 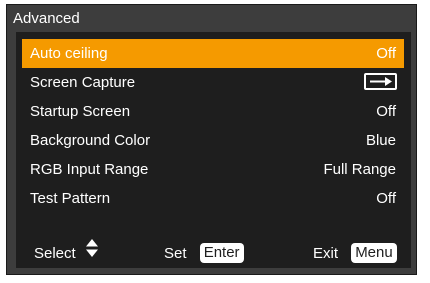 I want to click on menu-item-value: Blue, so click(x=380, y=140).